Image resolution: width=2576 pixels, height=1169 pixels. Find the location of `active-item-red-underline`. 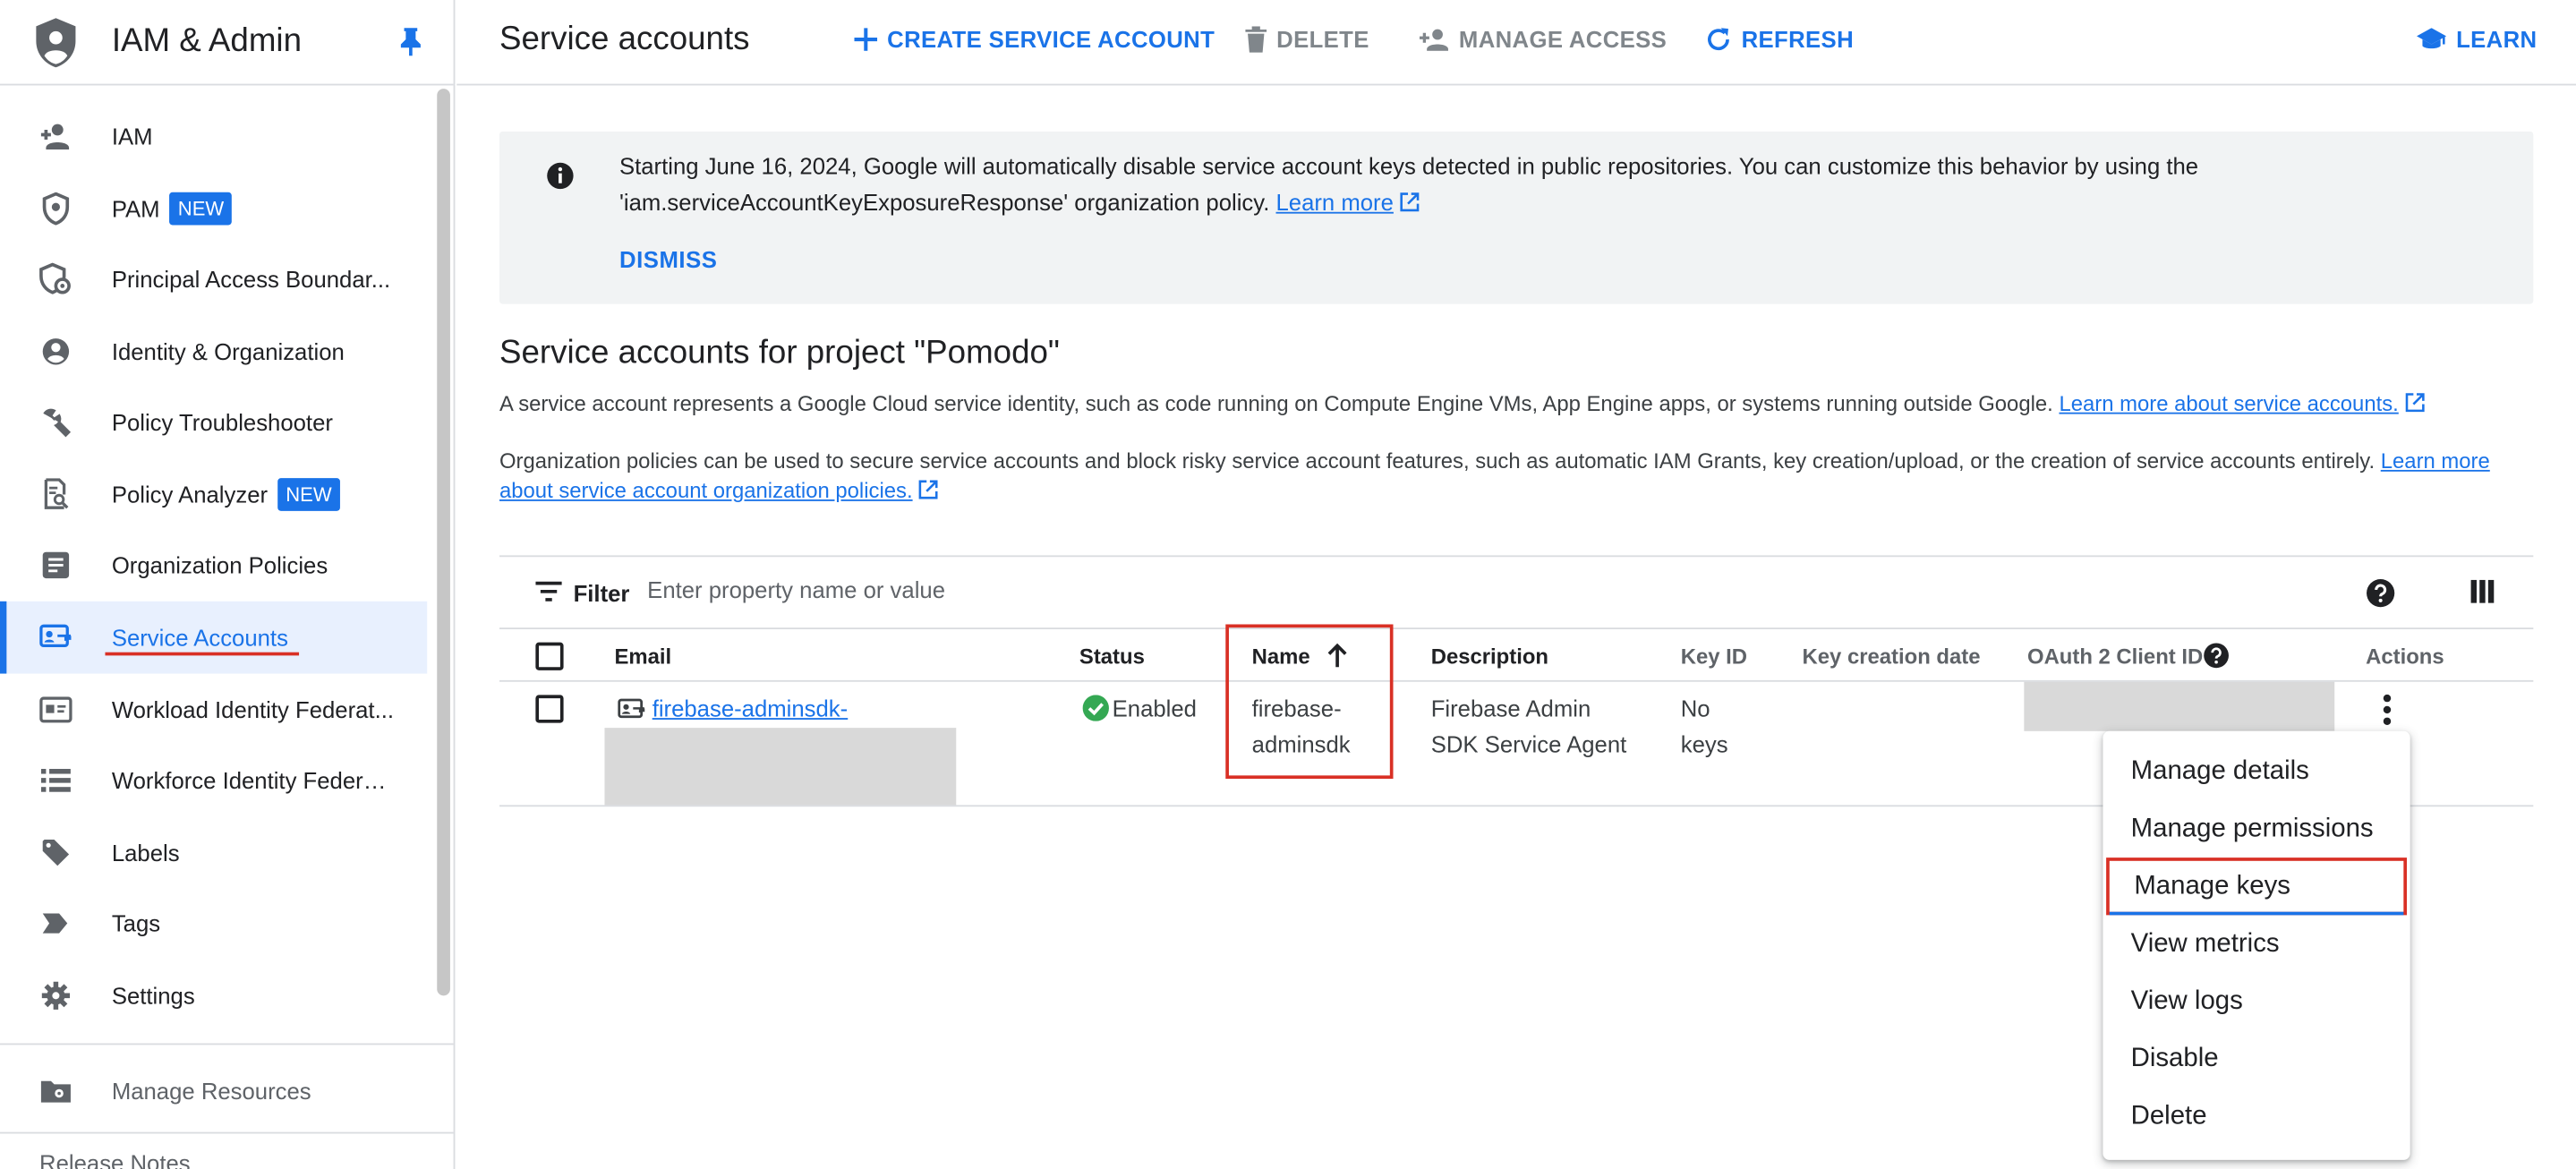

active-item-red-underline is located at coordinates (202, 654).